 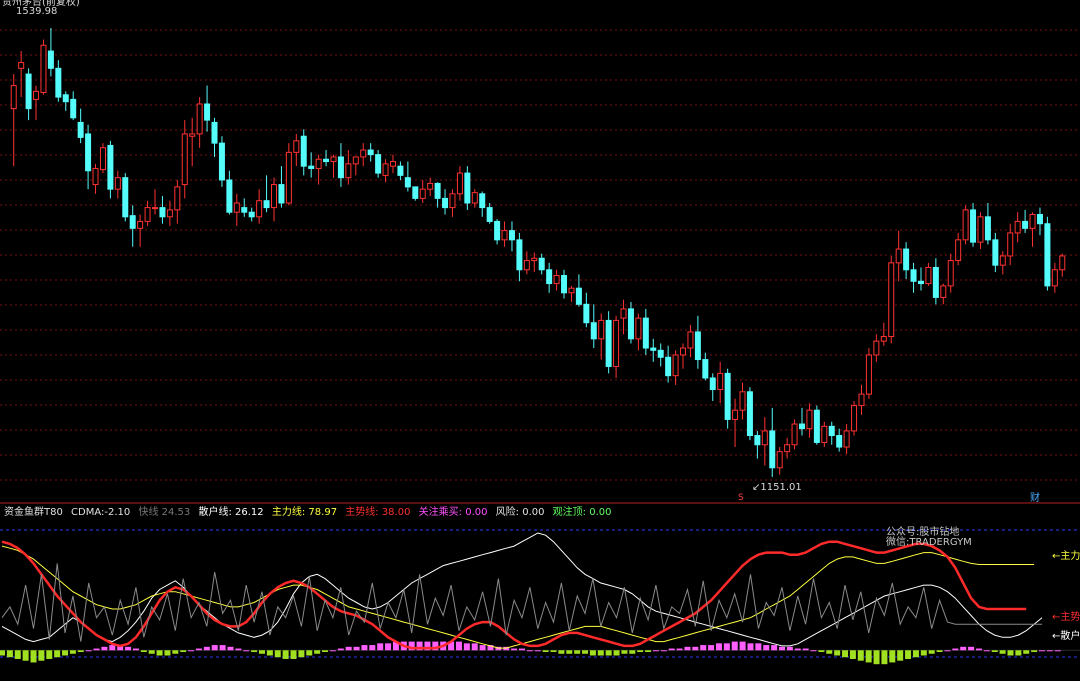 What do you see at coordinates (33, 512) in the screenshot?
I see `legend-indicator-name: 资金鱼群T80` at bounding box center [33, 512].